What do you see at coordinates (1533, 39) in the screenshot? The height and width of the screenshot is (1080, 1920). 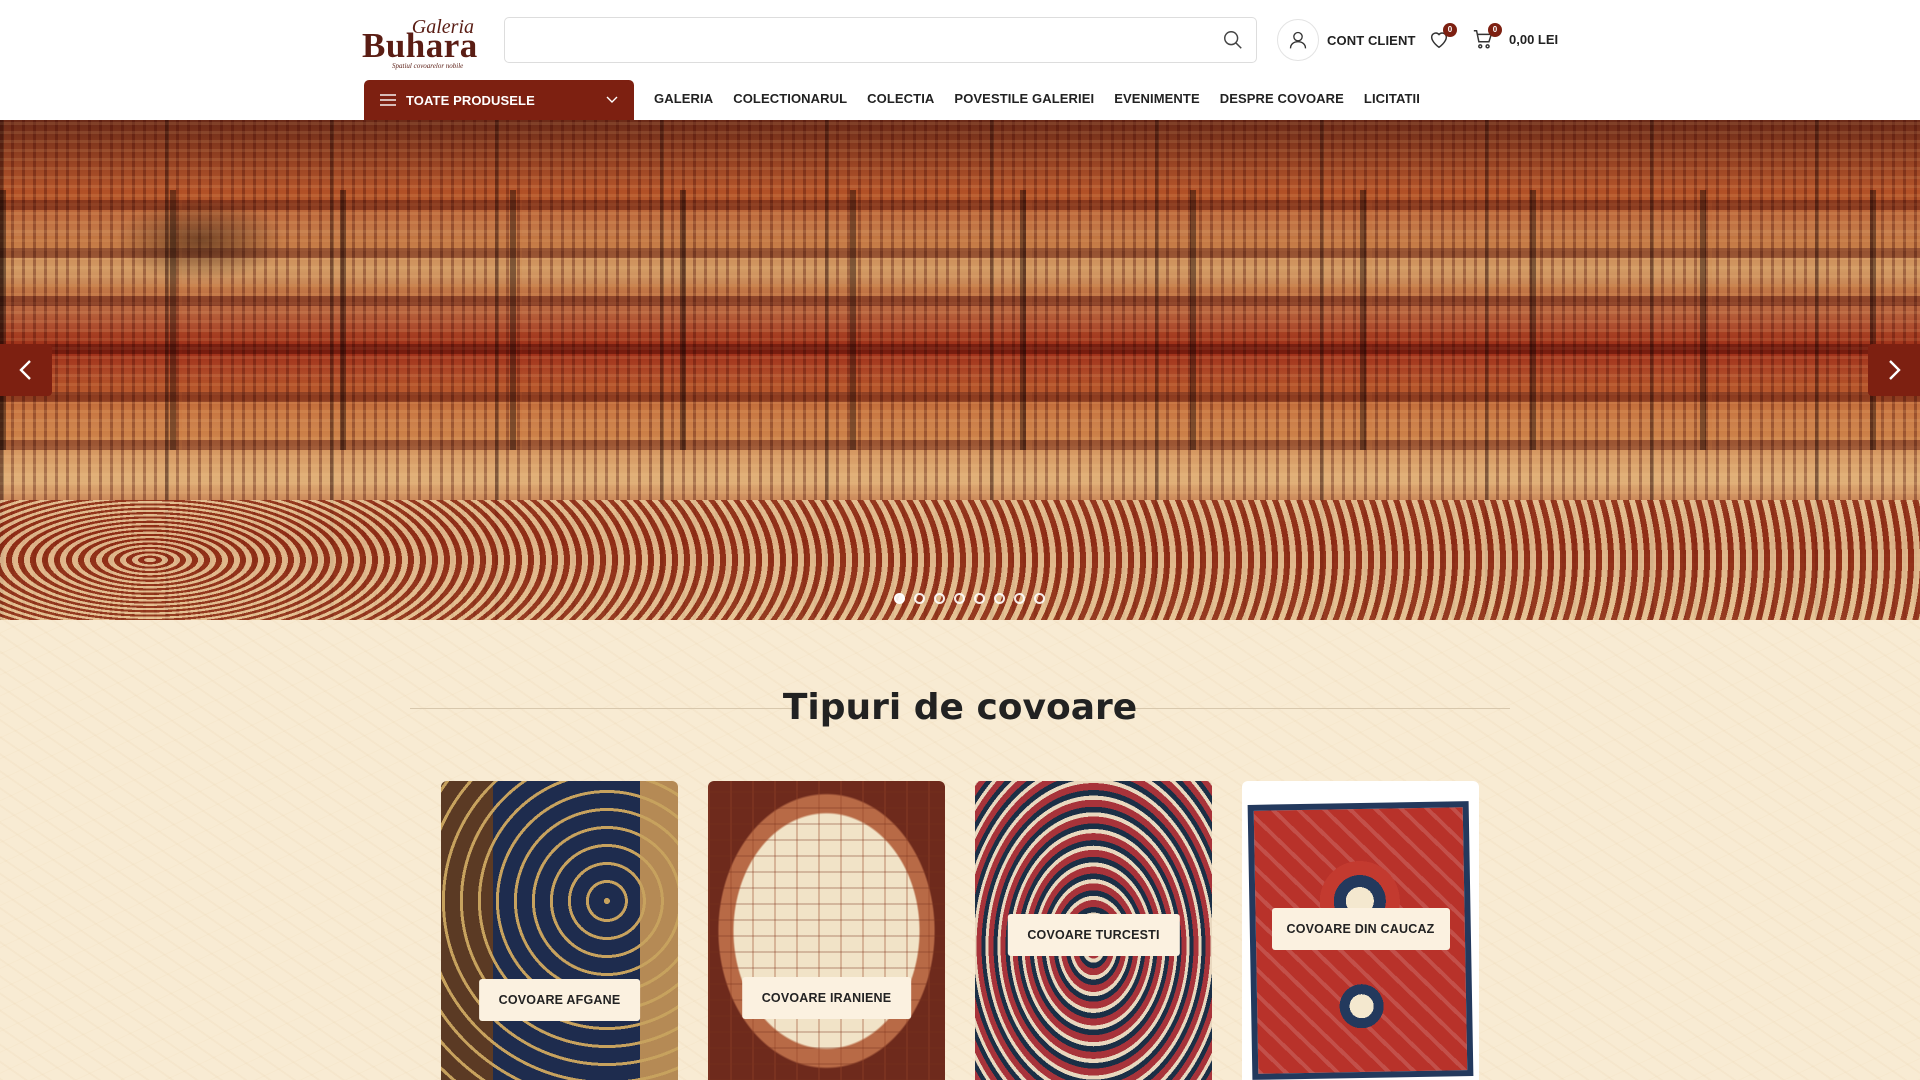 I see `cart-total: 0,00 LEI` at bounding box center [1533, 39].